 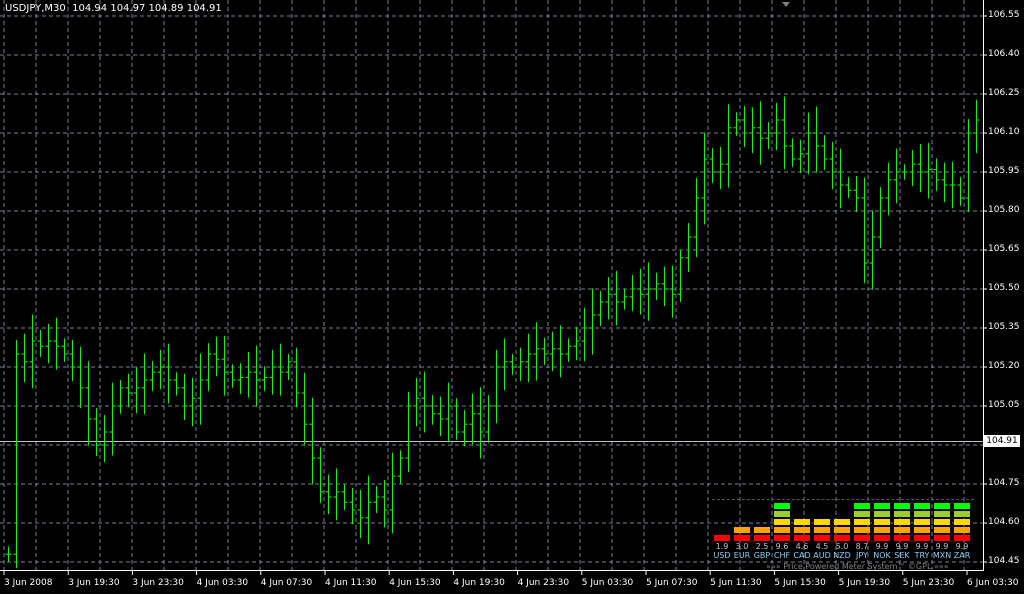 I want to click on meter-column-cad: 4.6 CAD, so click(x=802, y=528).